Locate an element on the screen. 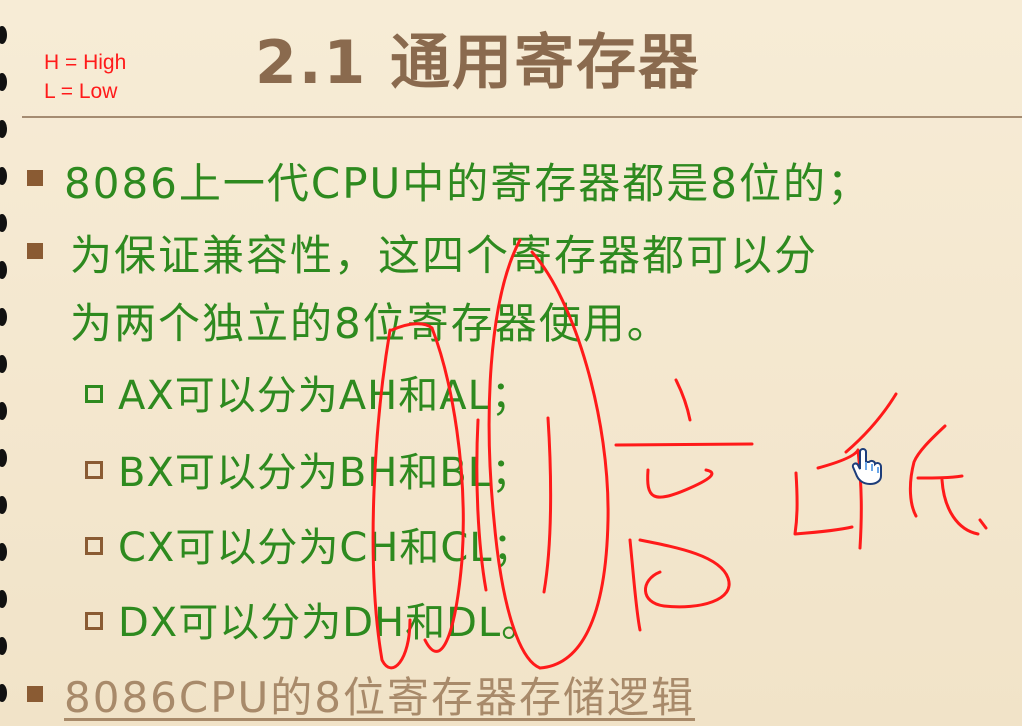 The width and height of the screenshot is (1022, 726). subpoint-cx: CX可以分为CH和CL； is located at coordinates (326, 548).